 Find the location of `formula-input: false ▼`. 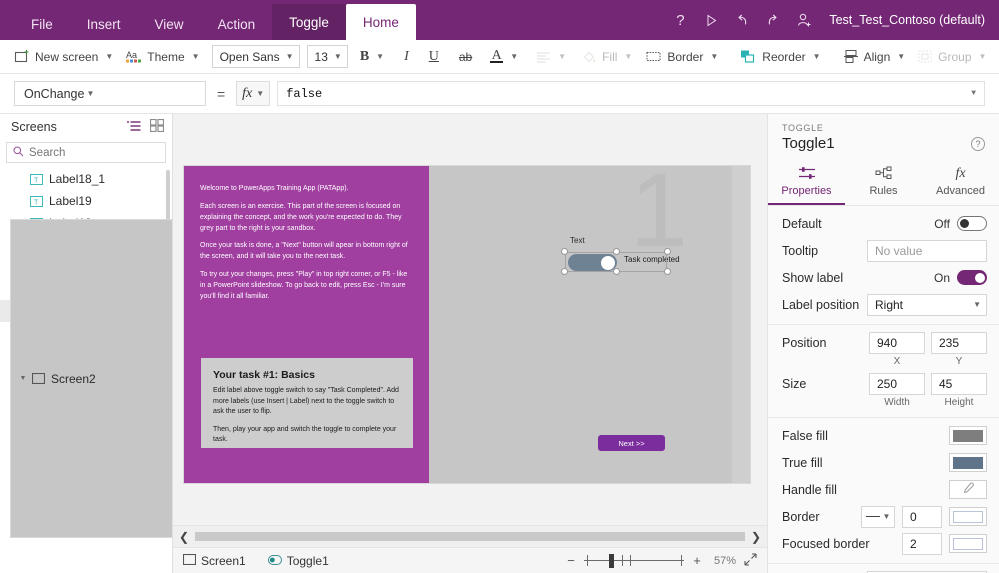

formula-input: false ▼ is located at coordinates (631, 93).